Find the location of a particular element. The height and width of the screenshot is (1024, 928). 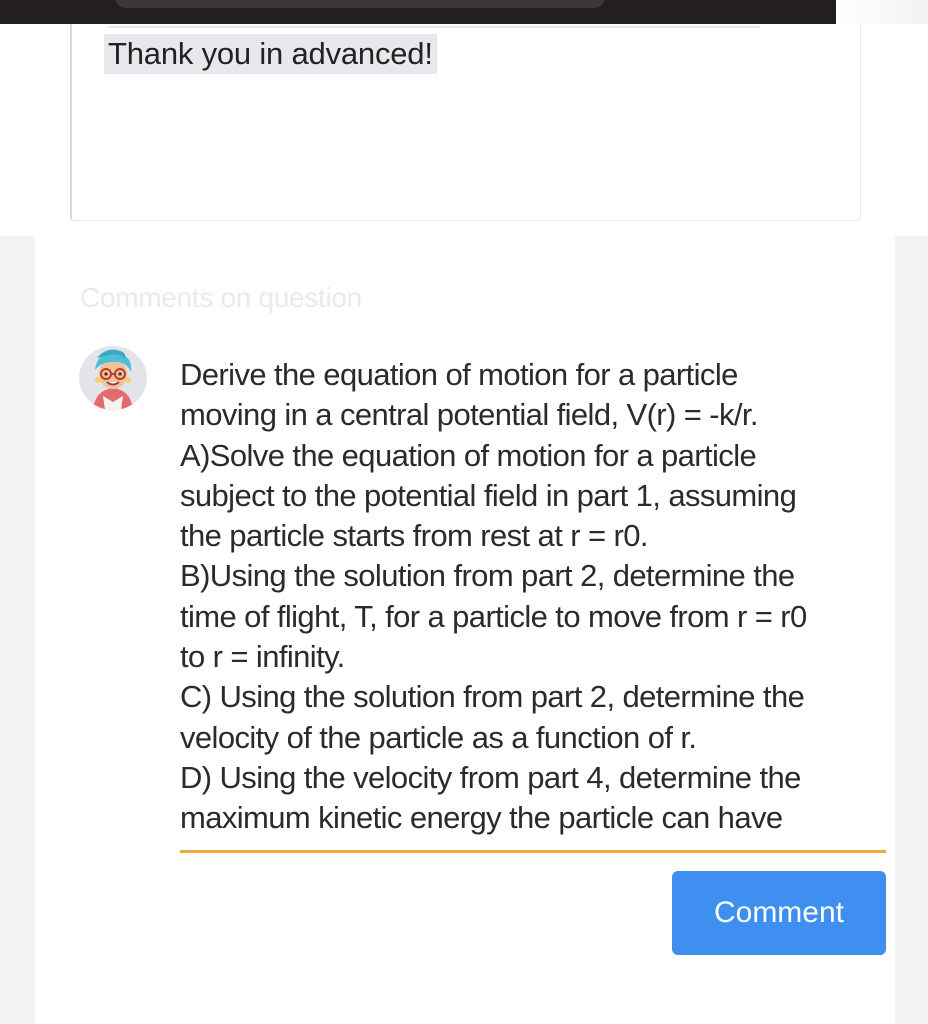

top-bar is located at coordinates (418, 12).